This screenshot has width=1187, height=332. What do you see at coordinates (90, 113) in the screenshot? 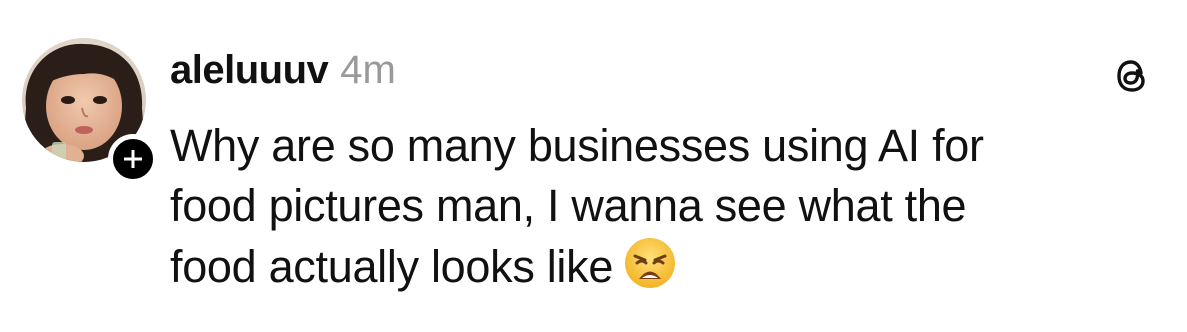
I see `avatar-container` at bounding box center [90, 113].